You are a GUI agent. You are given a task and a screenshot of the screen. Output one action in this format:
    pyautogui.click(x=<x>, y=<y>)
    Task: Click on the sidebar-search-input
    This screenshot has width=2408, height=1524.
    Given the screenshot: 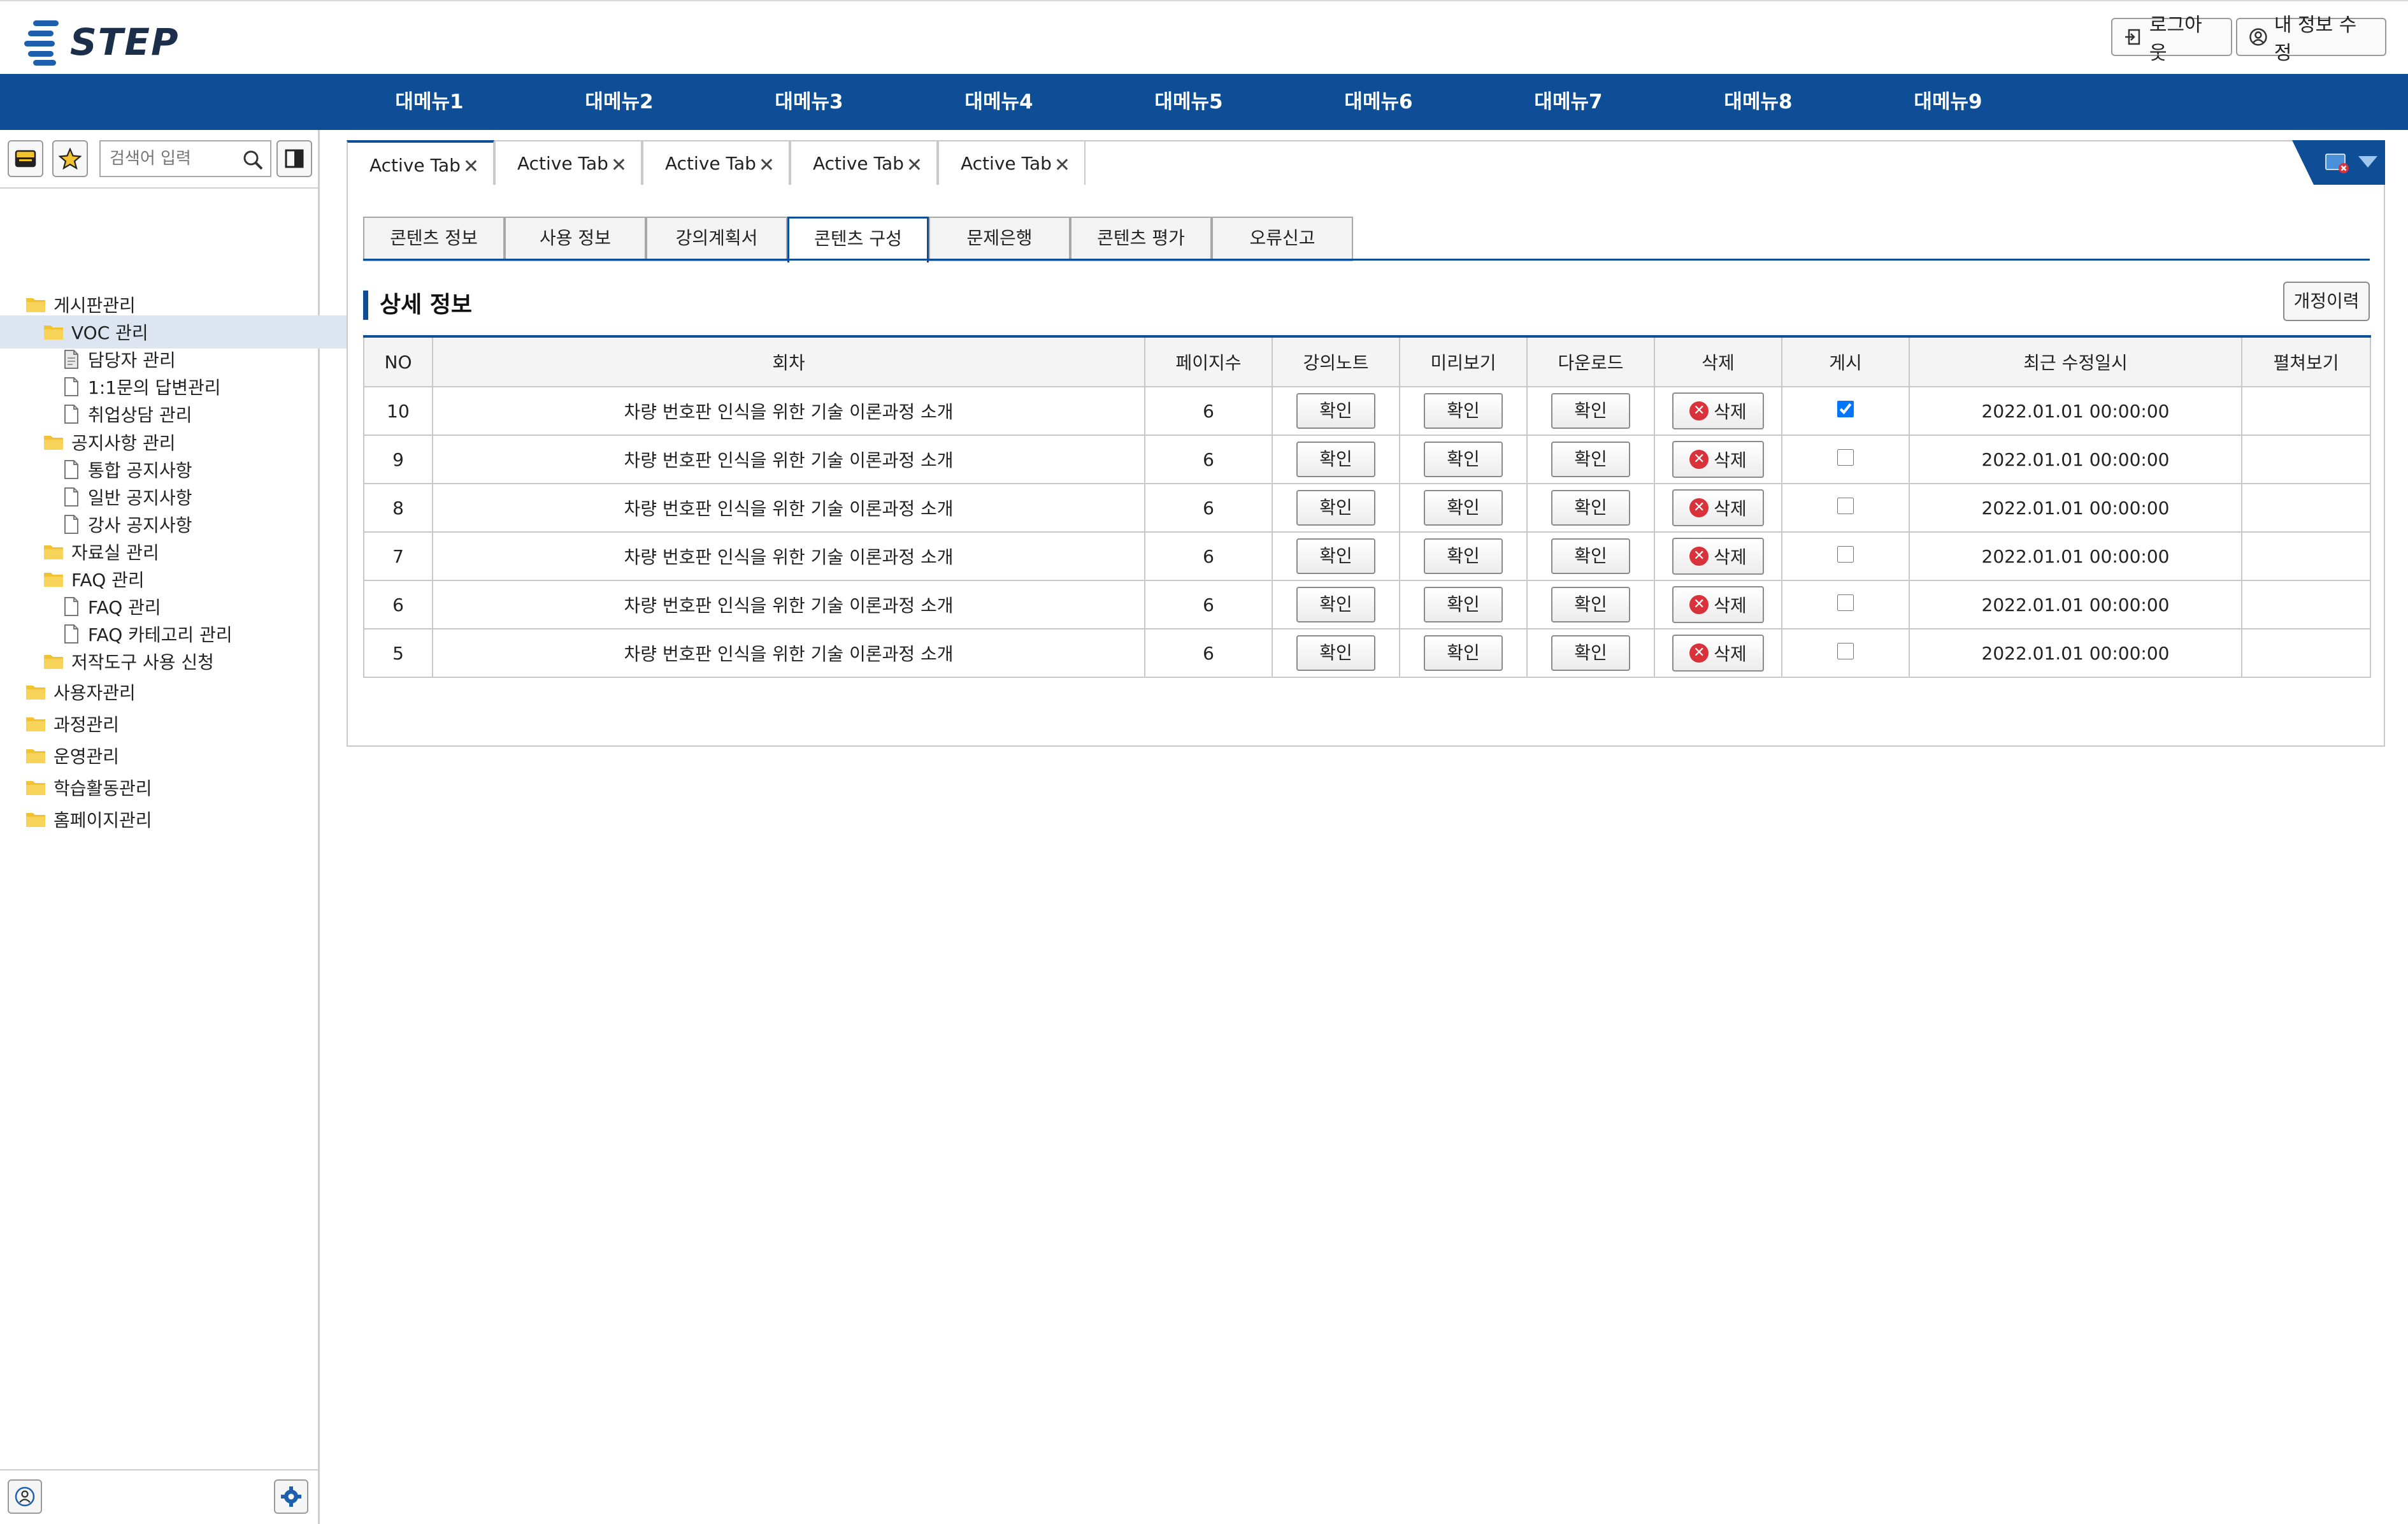 What is the action you would take?
    pyautogui.click(x=173, y=158)
    